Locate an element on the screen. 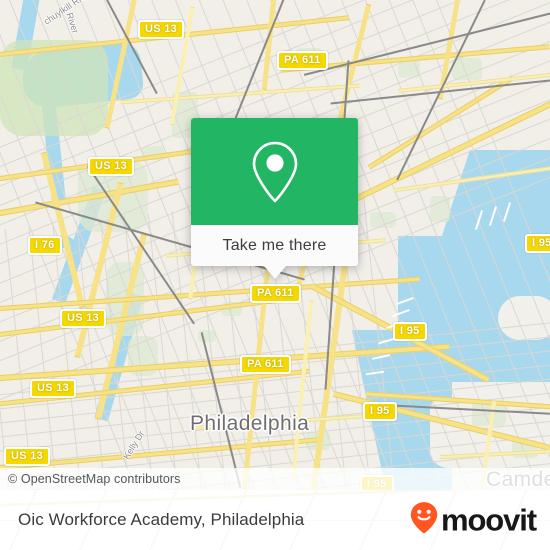  highway-shield-us13-upper: US 13 is located at coordinates (111, 166).